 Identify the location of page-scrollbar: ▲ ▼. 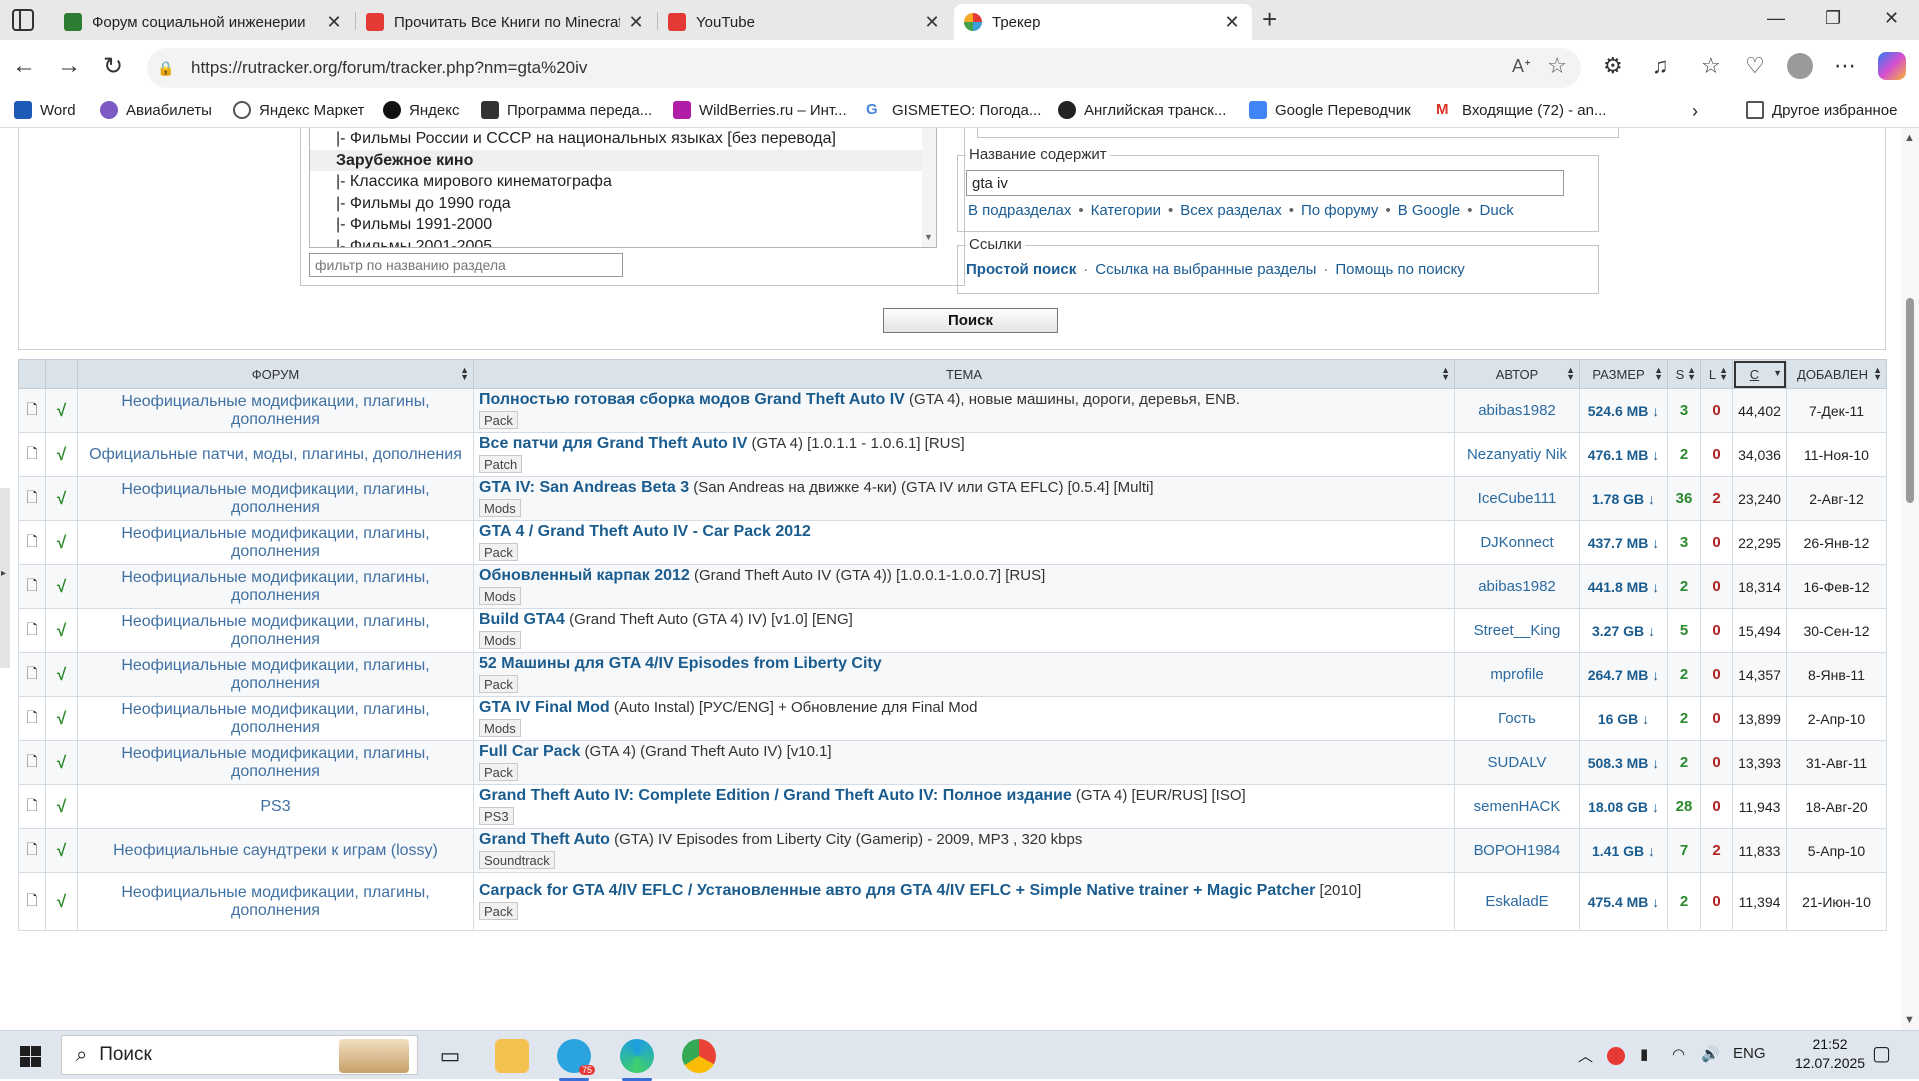
(1910, 579).